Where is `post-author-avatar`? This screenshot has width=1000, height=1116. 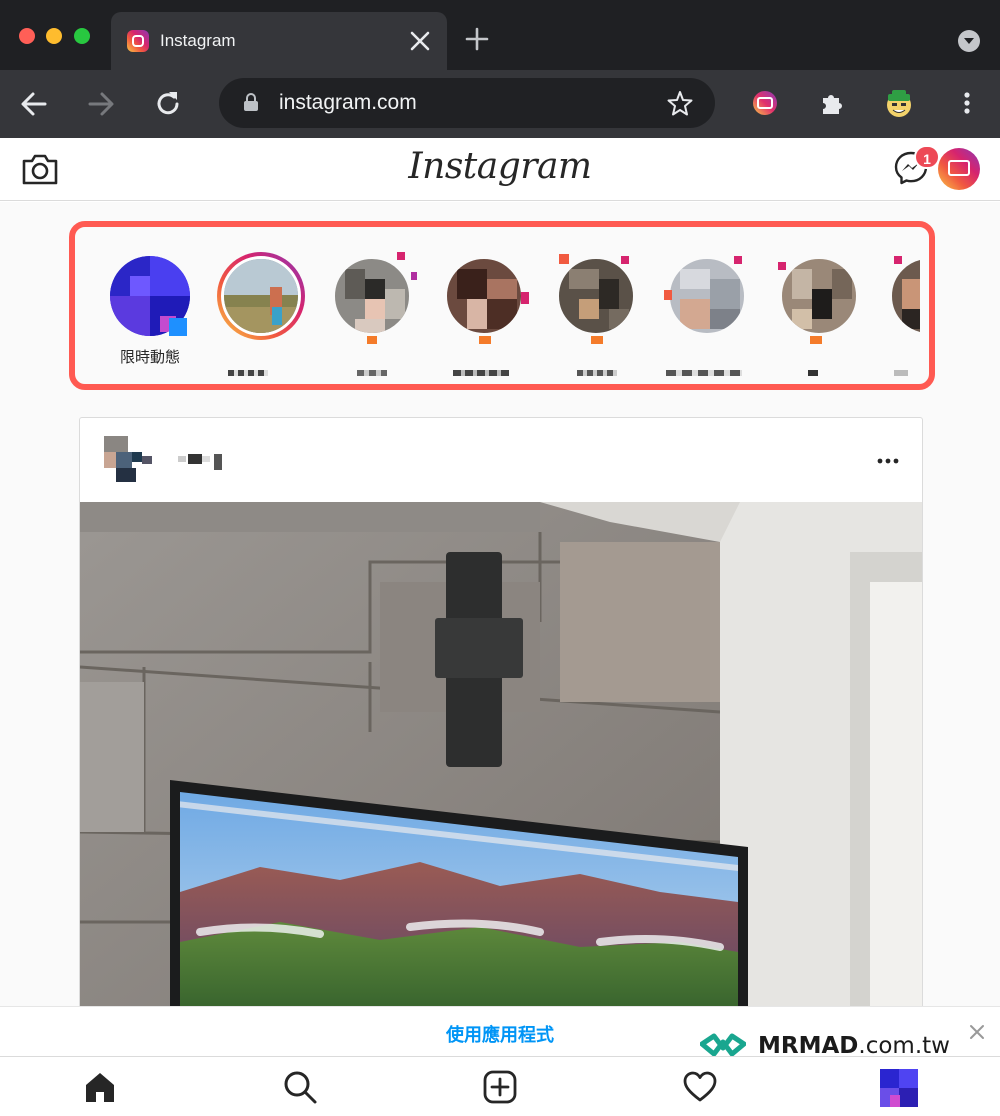 post-author-avatar is located at coordinates (128, 460).